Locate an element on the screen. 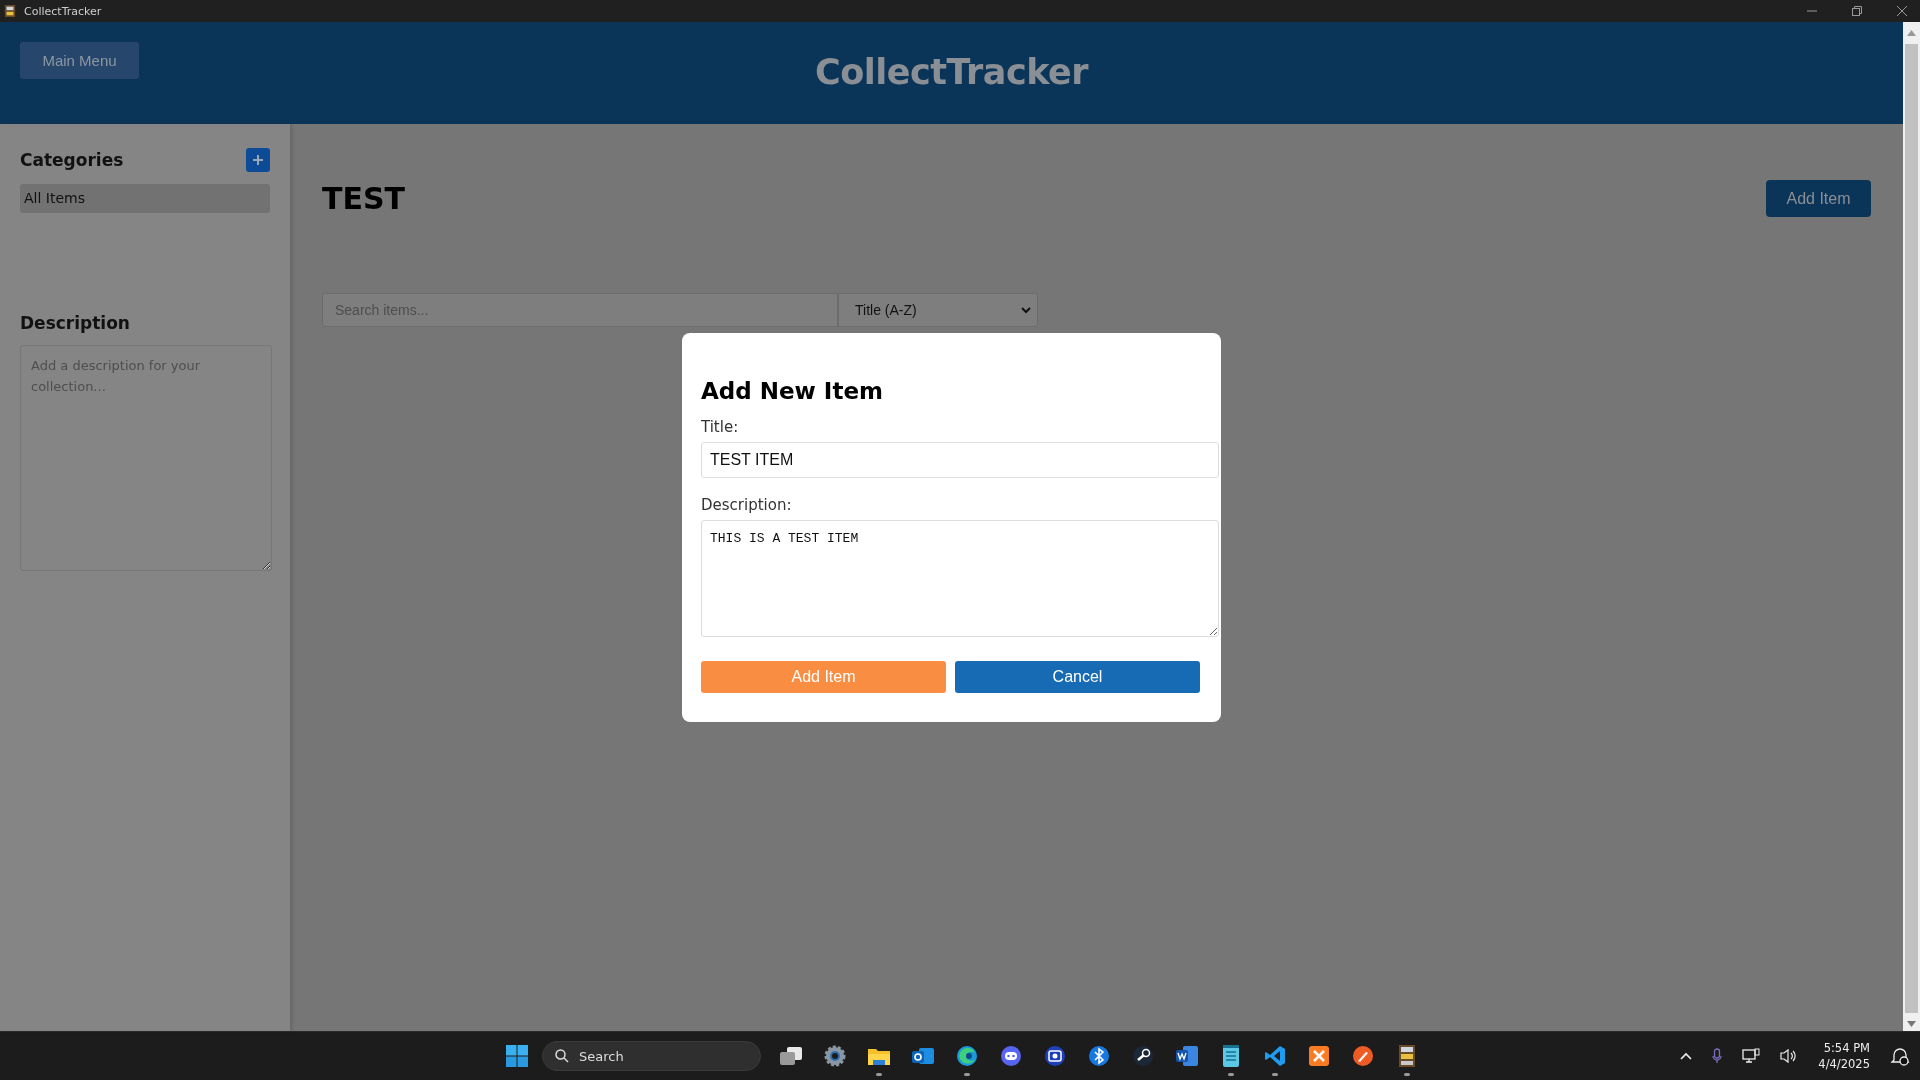 This screenshot has height=1080, width=1920. app-title: CollectTracker is located at coordinates (951, 71).